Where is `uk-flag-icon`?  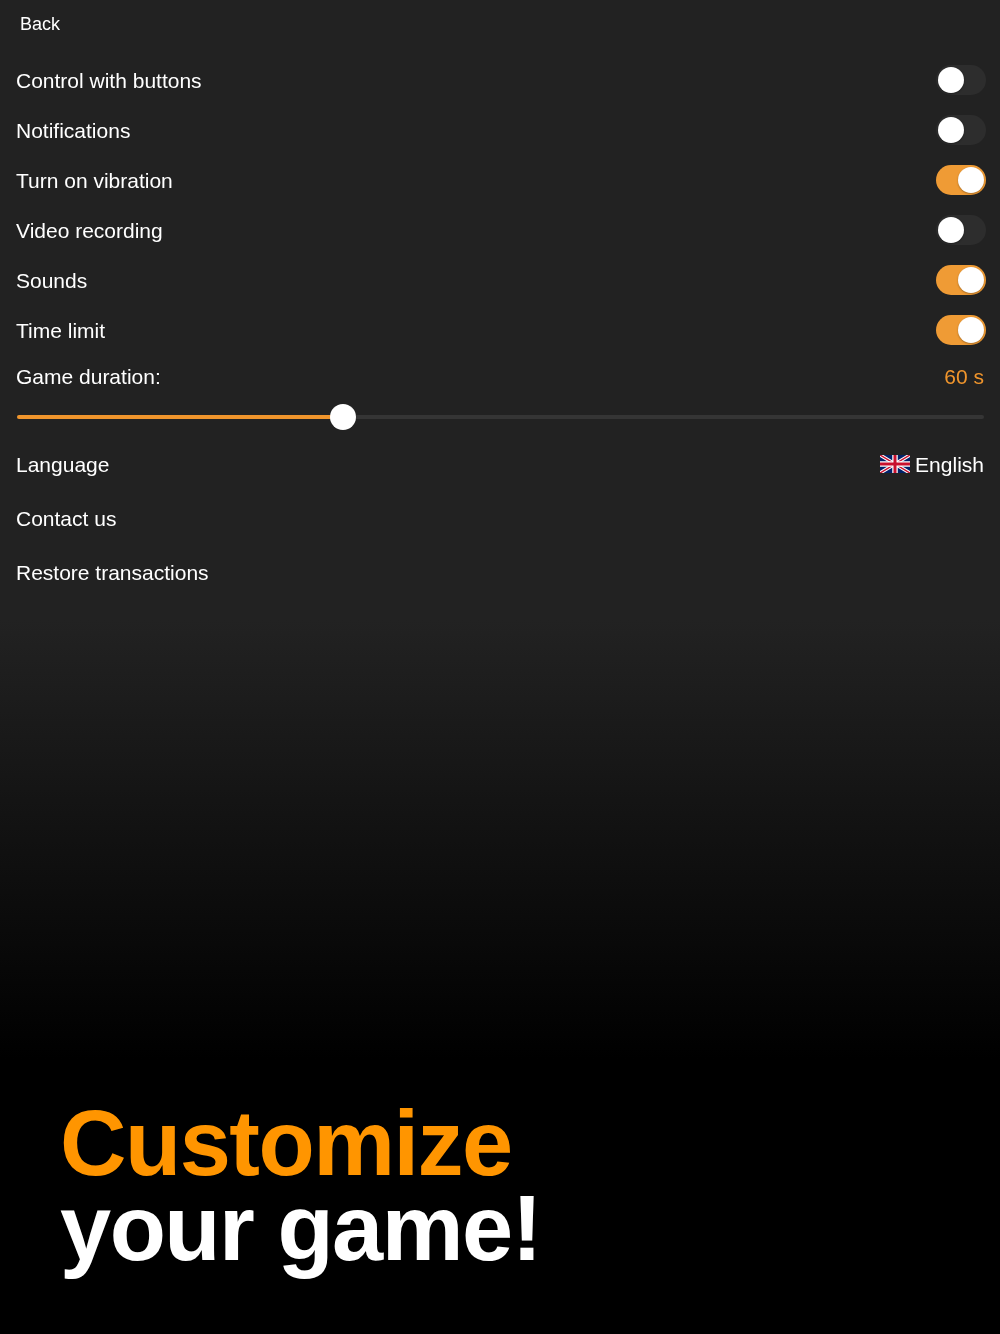 uk-flag-icon is located at coordinates (895, 464).